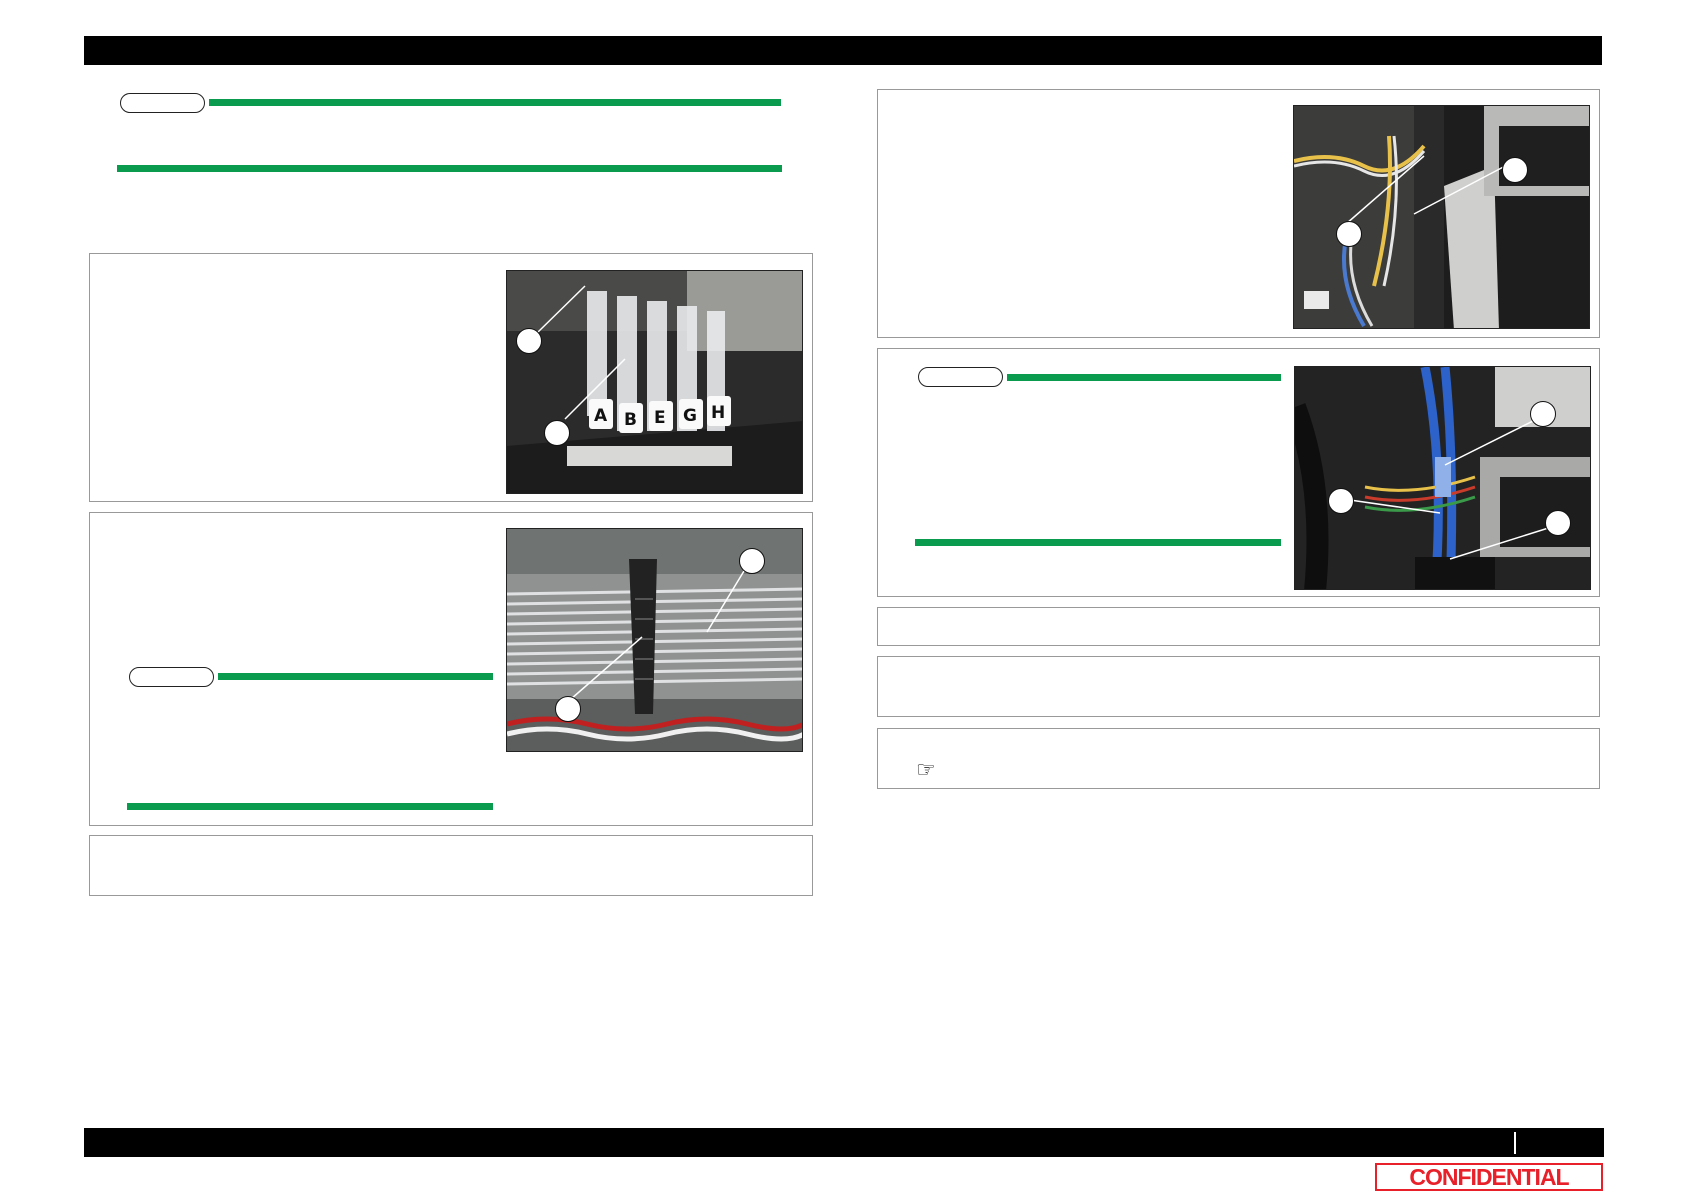 This screenshot has width=1684, height=1191. I want to click on tube-label: H, so click(718, 413).